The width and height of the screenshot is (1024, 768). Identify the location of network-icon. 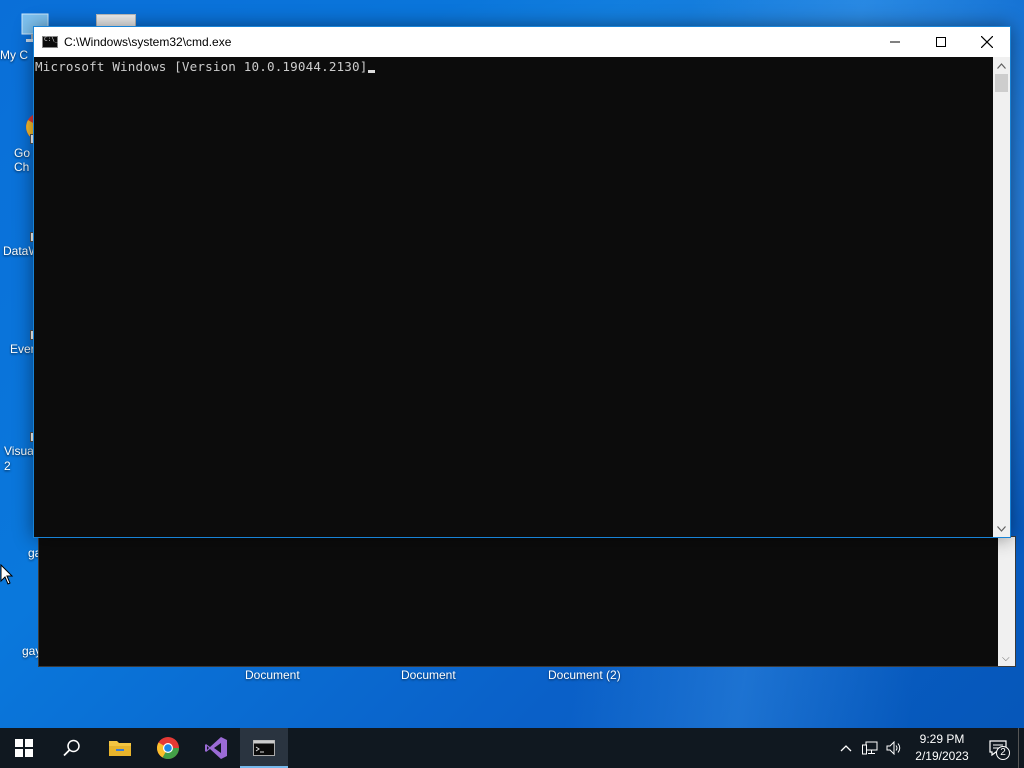
(870, 748).